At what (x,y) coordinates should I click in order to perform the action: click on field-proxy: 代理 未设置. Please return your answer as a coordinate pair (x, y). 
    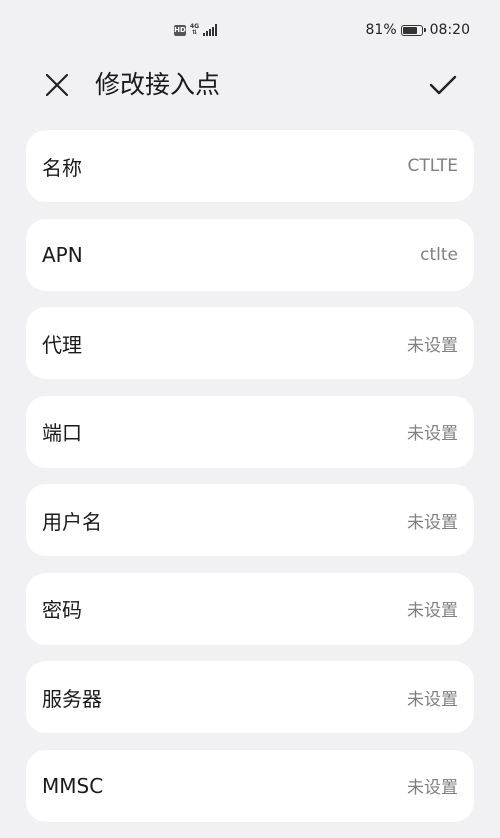
    Looking at the image, I should click on (250, 343).